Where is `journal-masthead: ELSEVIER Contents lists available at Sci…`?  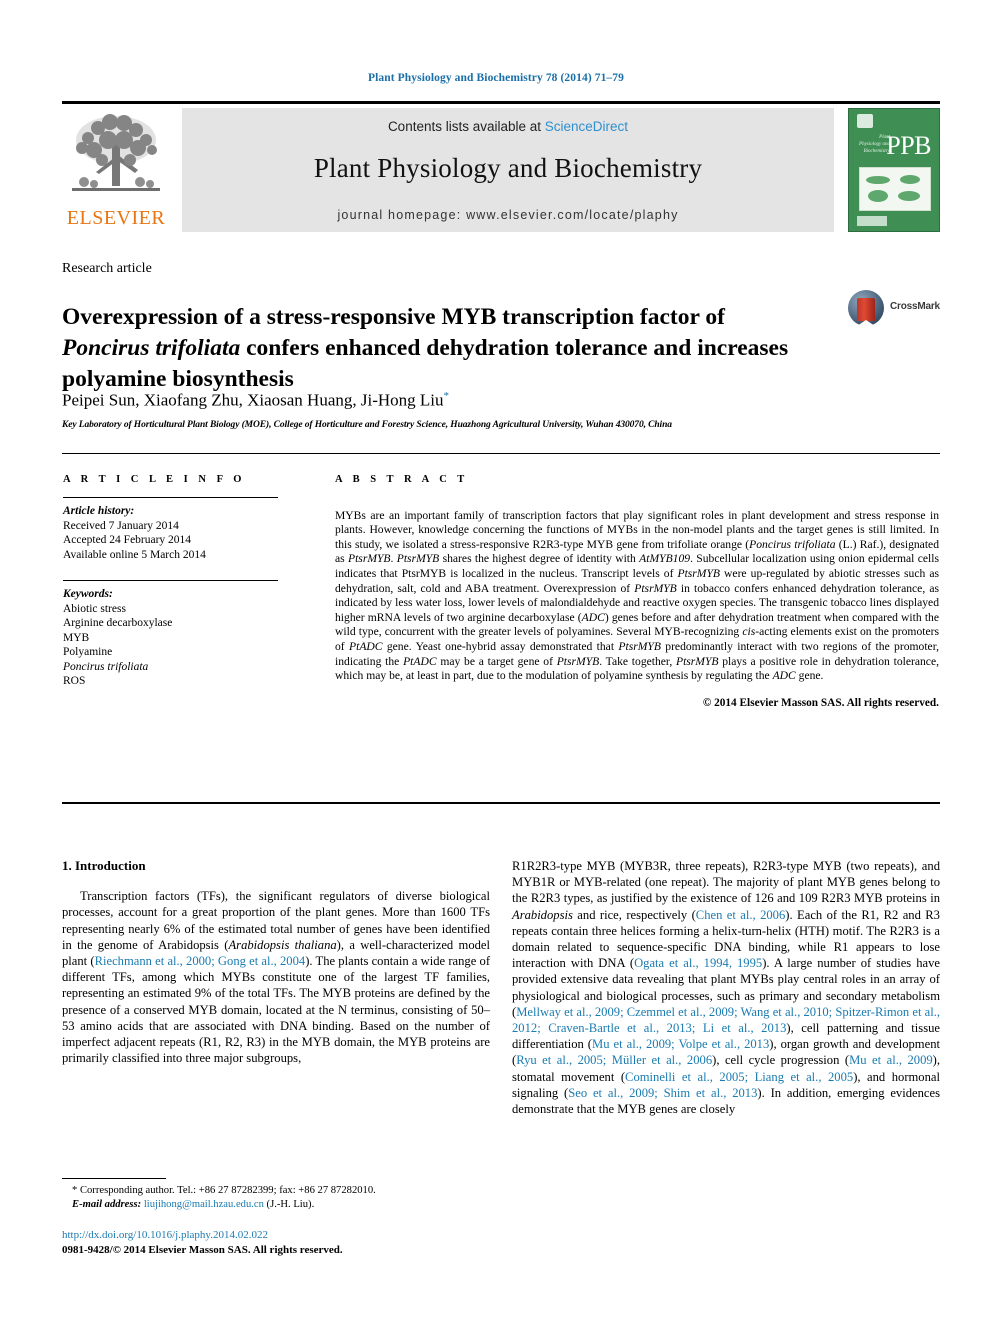
journal-masthead: ELSEVIER Contents lists available at Sci… is located at coordinates (501, 166).